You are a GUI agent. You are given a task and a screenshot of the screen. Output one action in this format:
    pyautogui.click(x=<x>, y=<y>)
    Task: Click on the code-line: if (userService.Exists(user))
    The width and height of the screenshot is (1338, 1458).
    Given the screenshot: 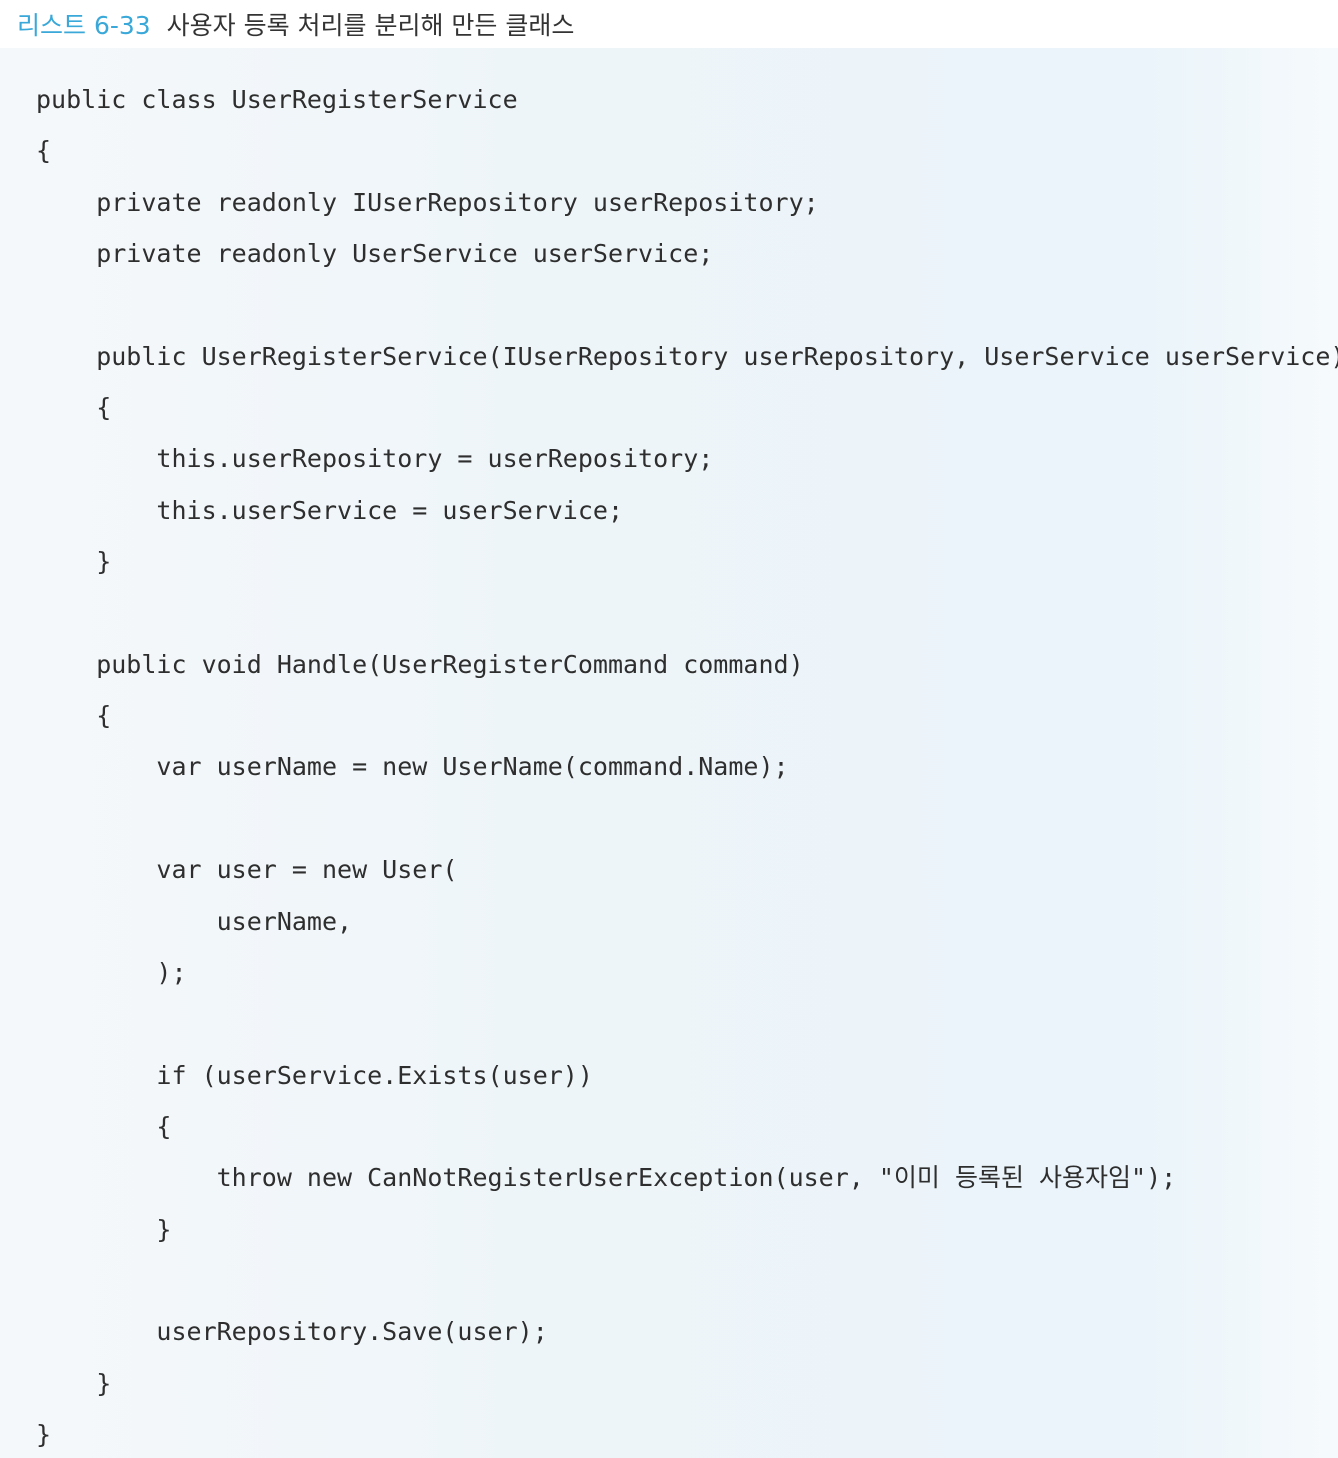 What is the action you would take?
    pyautogui.click(x=314, y=1075)
    